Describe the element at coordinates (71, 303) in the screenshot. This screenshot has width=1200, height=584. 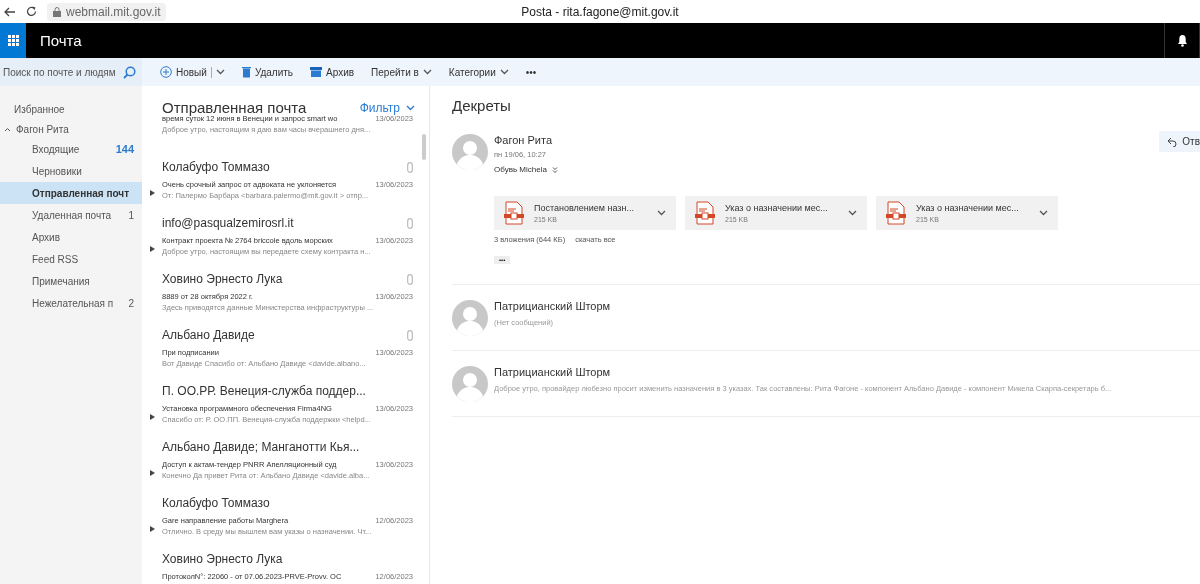
I see `folder-item: Нежелательная п 2` at that location.